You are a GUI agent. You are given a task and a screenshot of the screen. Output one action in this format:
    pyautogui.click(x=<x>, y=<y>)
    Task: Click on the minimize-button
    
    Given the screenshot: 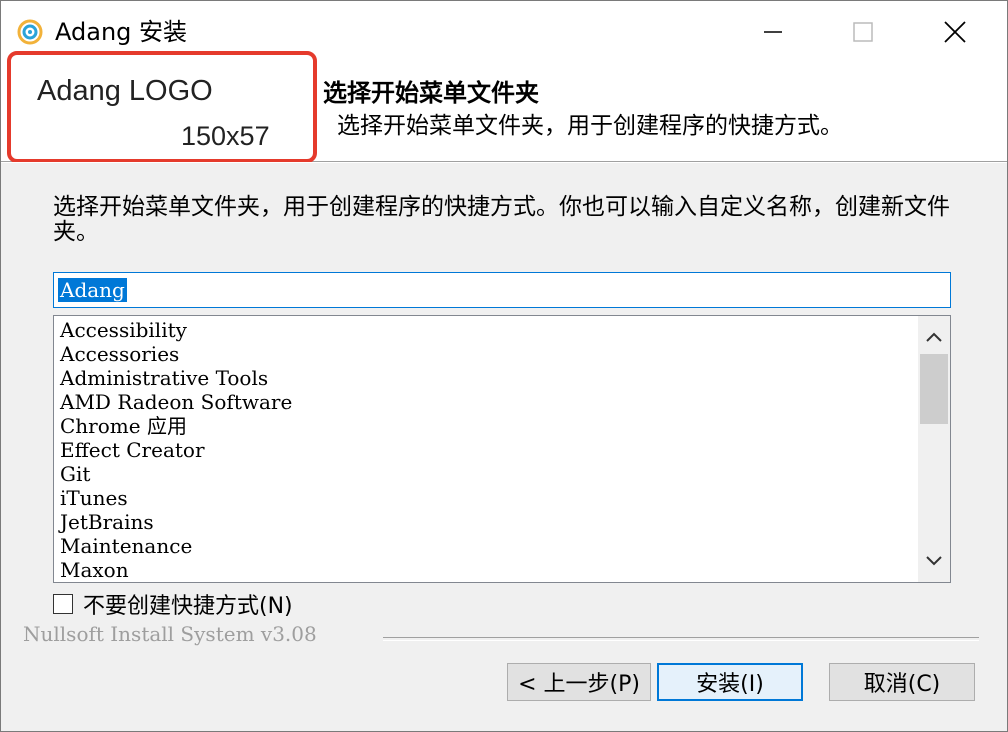 What is the action you would take?
    pyautogui.click(x=773, y=32)
    